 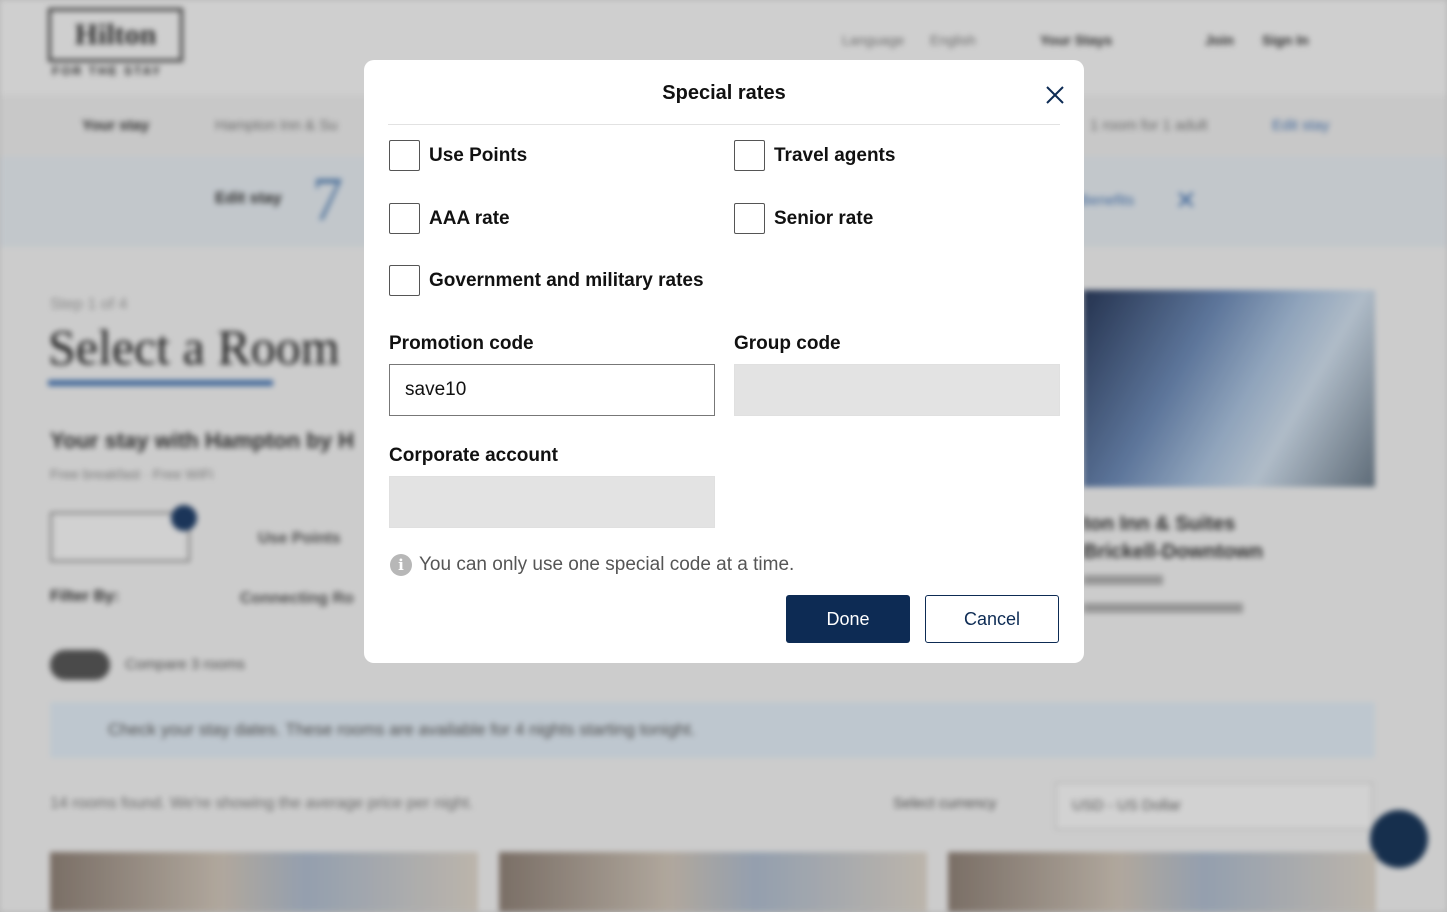 What do you see at coordinates (552, 390) in the screenshot?
I see `promotion-code-input` at bounding box center [552, 390].